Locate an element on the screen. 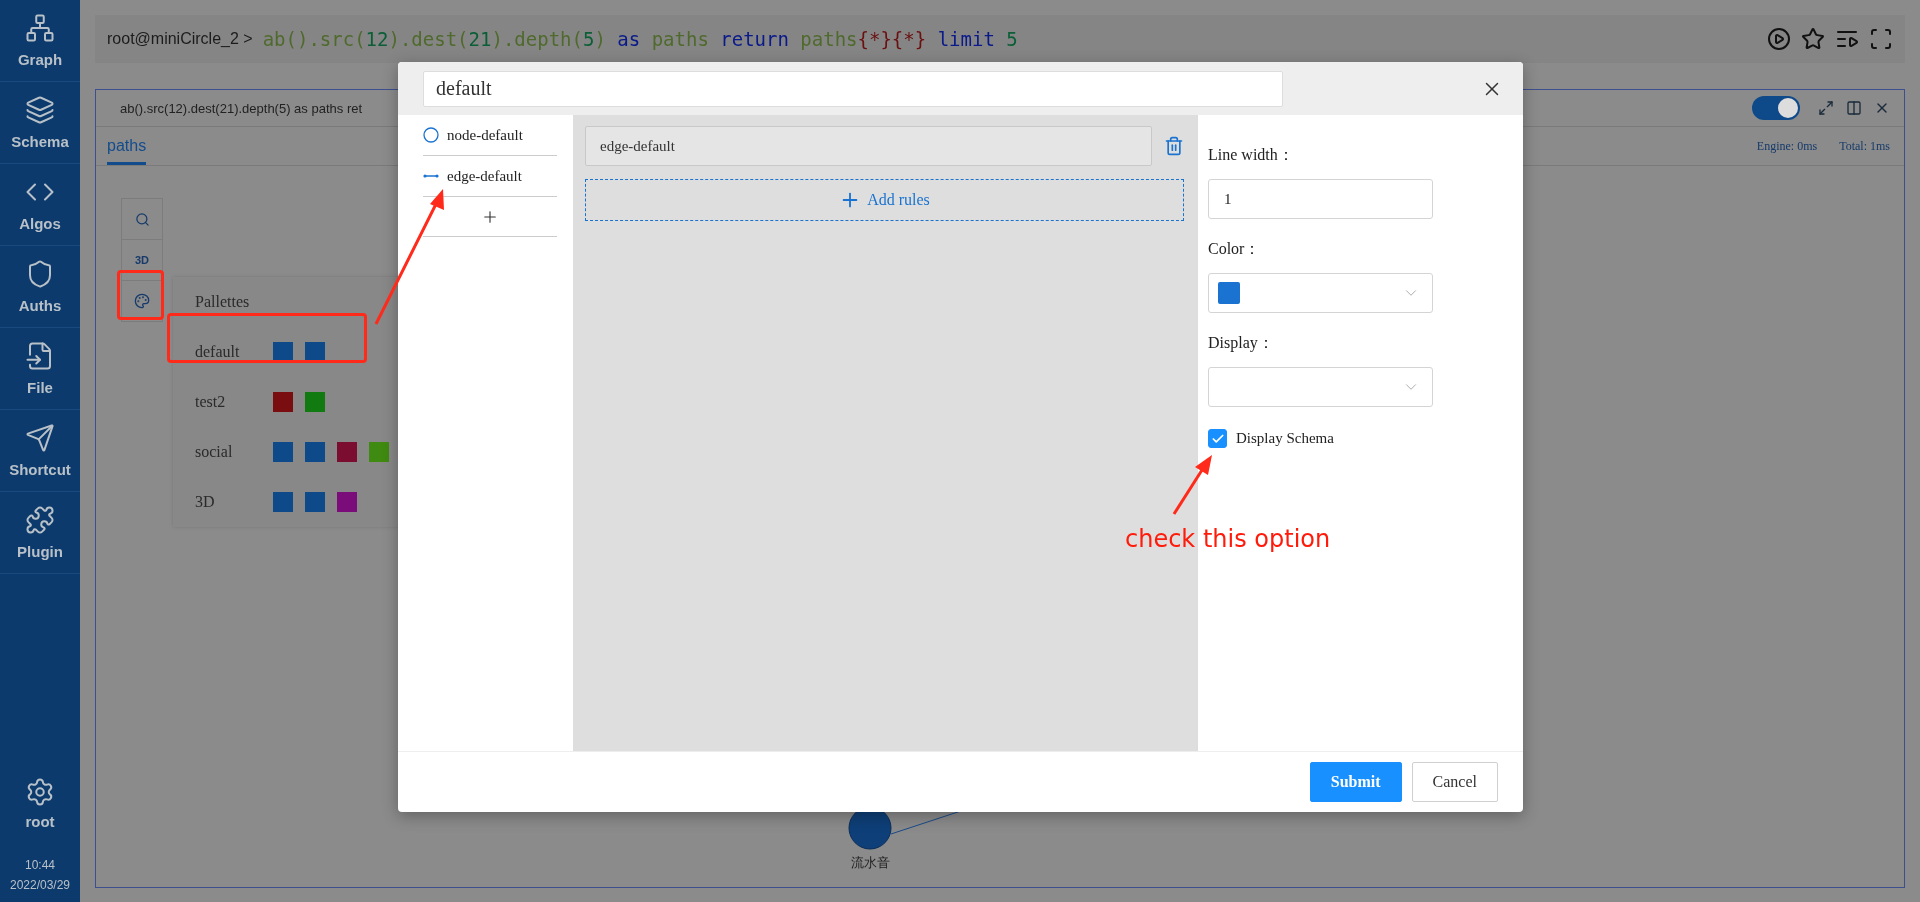 The image size is (1920, 902). clock-date: 2022/03/29 is located at coordinates (40, 885).